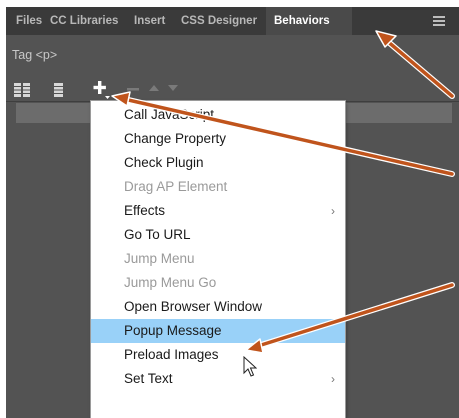 Image resolution: width=459 pixels, height=418 pixels. Describe the element at coordinates (84, 21) in the screenshot. I see `tab-cc-libraries: CC Libraries` at that location.